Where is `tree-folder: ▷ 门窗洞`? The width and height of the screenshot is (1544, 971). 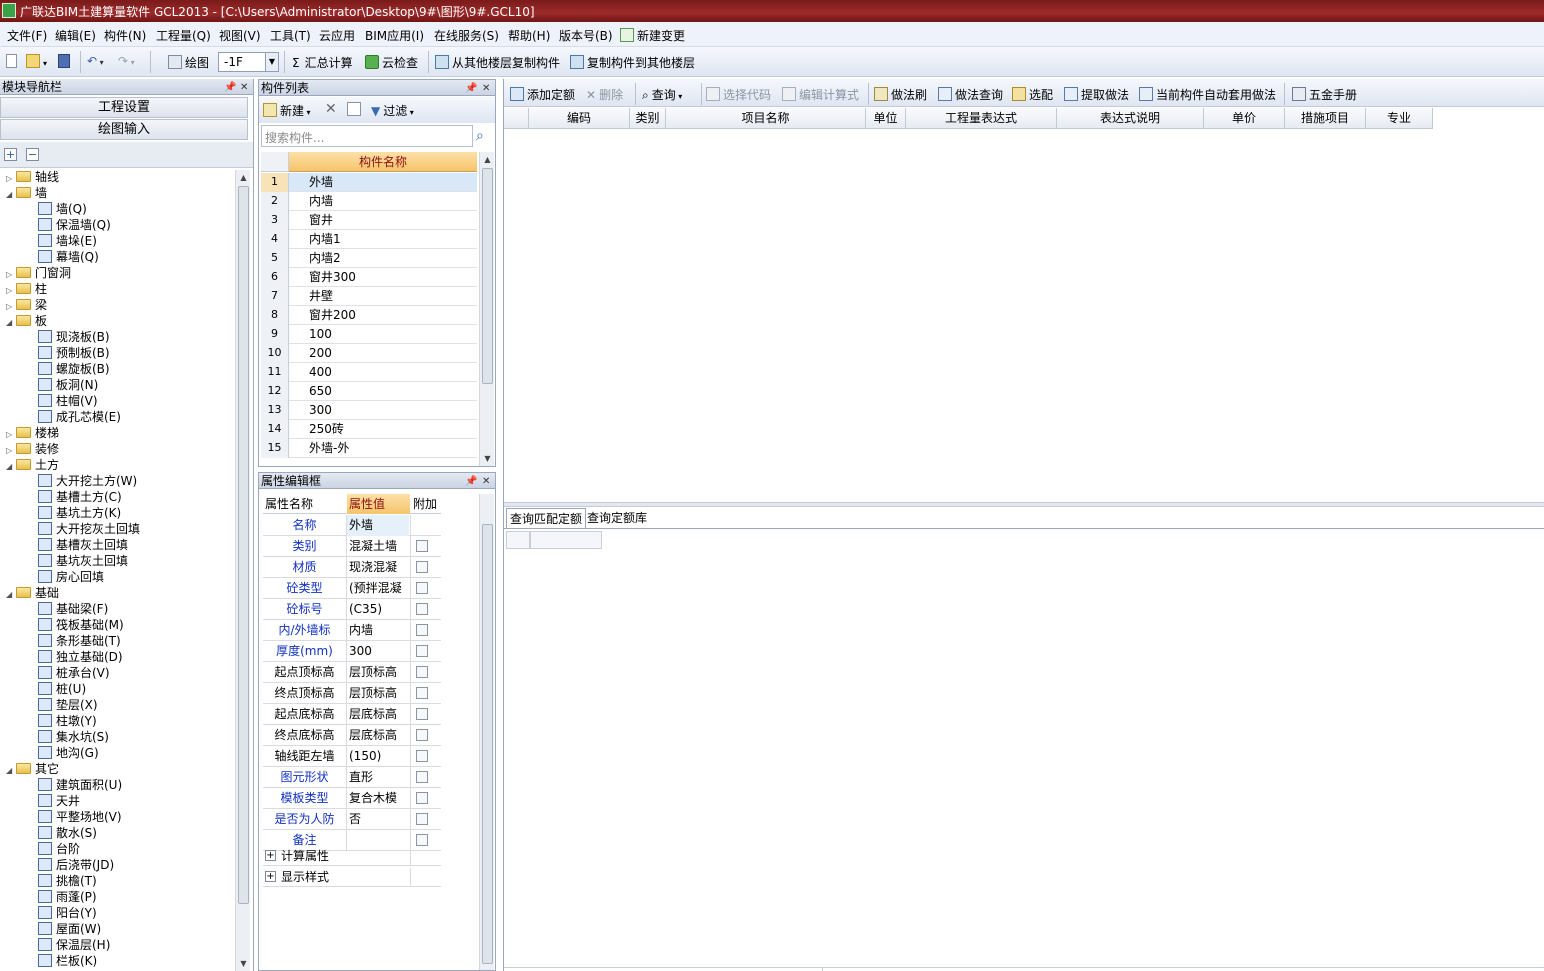
tree-folder: ▷ 门窗洞 is located at coordinates (38, 273).